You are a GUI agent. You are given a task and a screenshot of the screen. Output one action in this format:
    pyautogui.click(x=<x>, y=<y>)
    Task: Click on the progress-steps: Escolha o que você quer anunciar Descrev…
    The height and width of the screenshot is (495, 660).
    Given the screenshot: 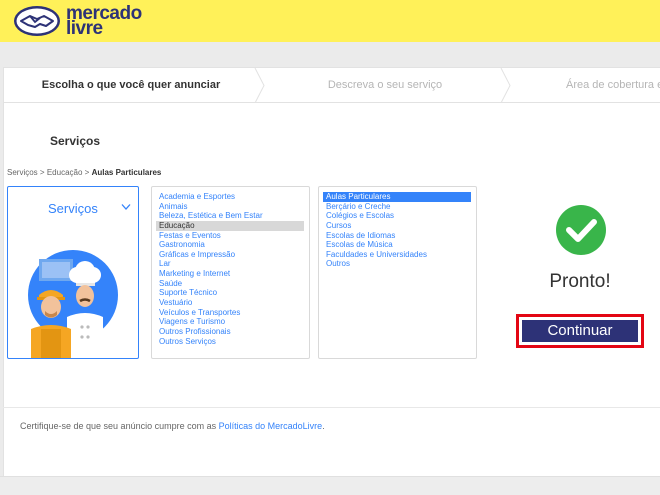 What is the action you would take?
    pyautogui.click(x=332, y=85)
    